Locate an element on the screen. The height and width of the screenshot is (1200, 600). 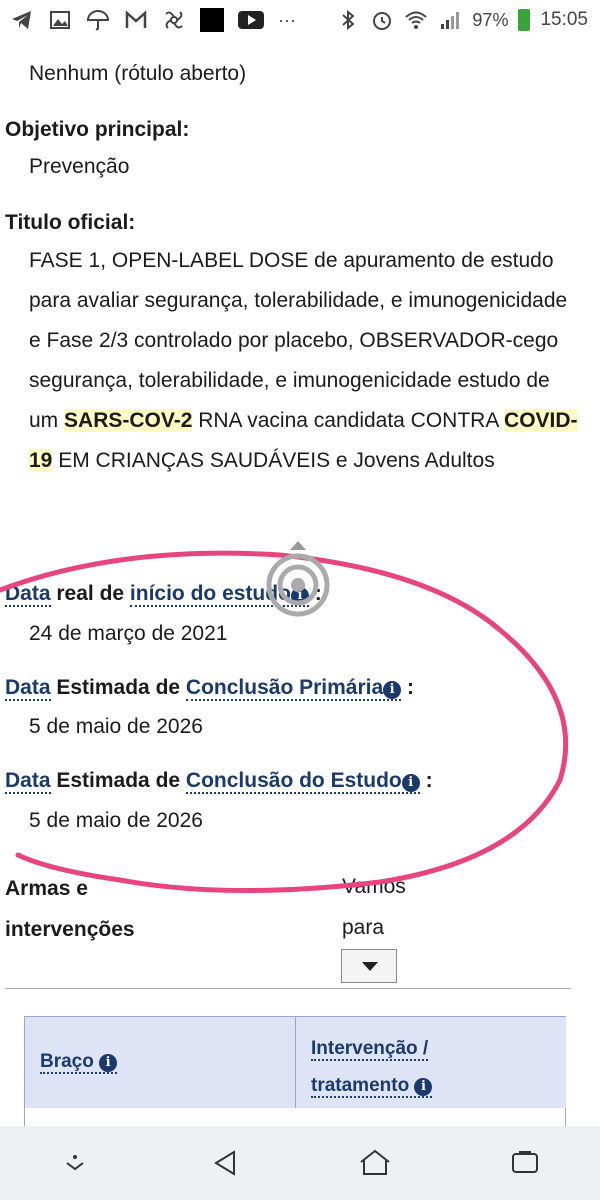
primary-completion-value: 5 de maio de 2026 is located at coordinates (116, 726).